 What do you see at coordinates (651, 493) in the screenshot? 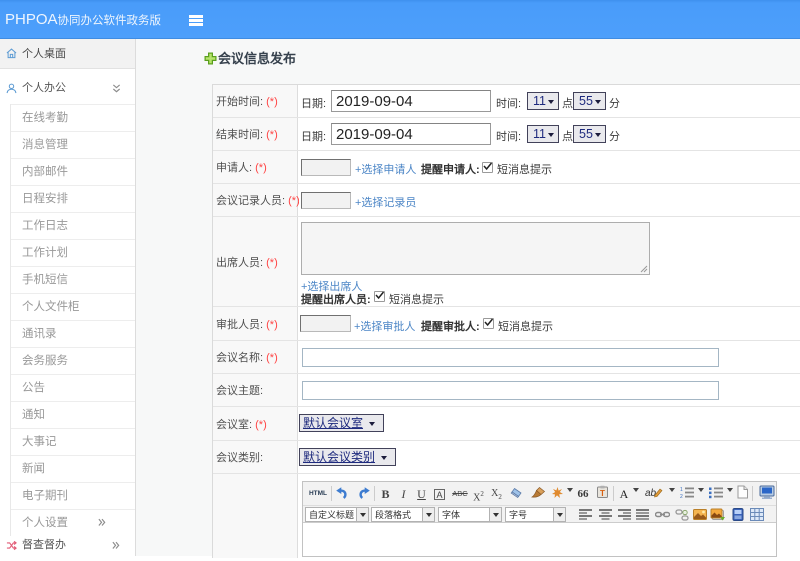
I see `svg-text: ab` at bounding box center [651, 493].